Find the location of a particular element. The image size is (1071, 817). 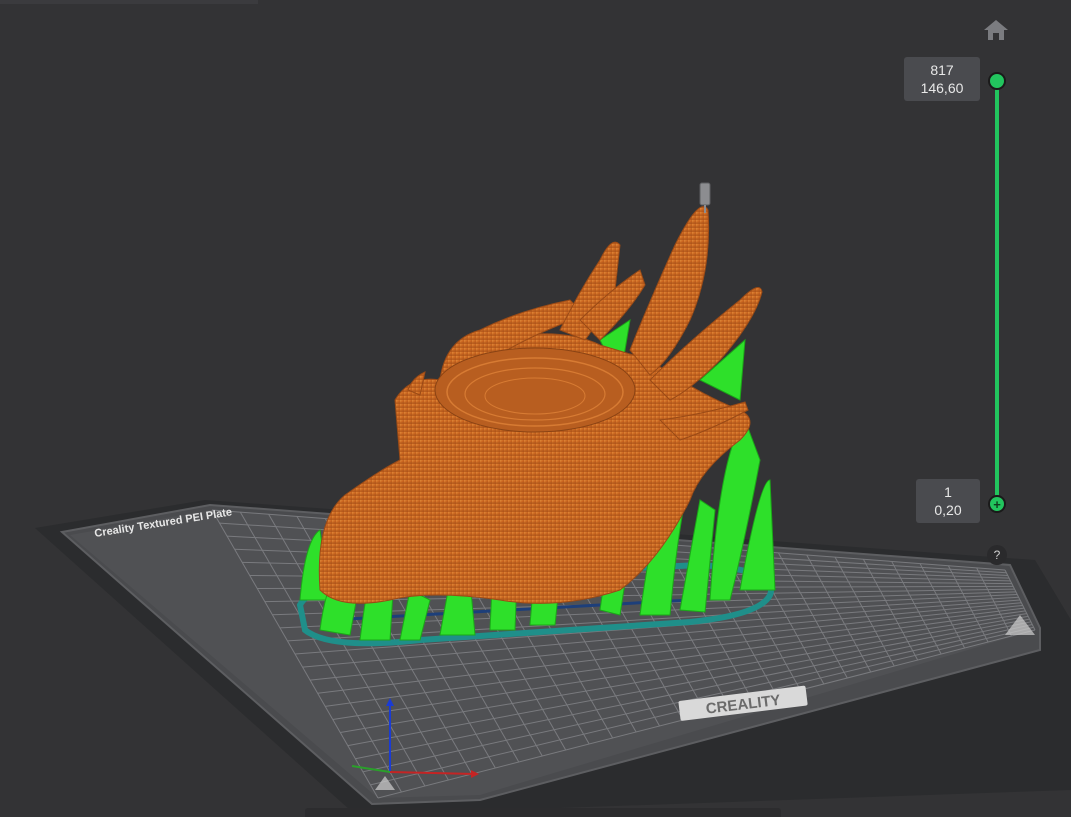

help-button: ? is located at coordinates (997, 555).